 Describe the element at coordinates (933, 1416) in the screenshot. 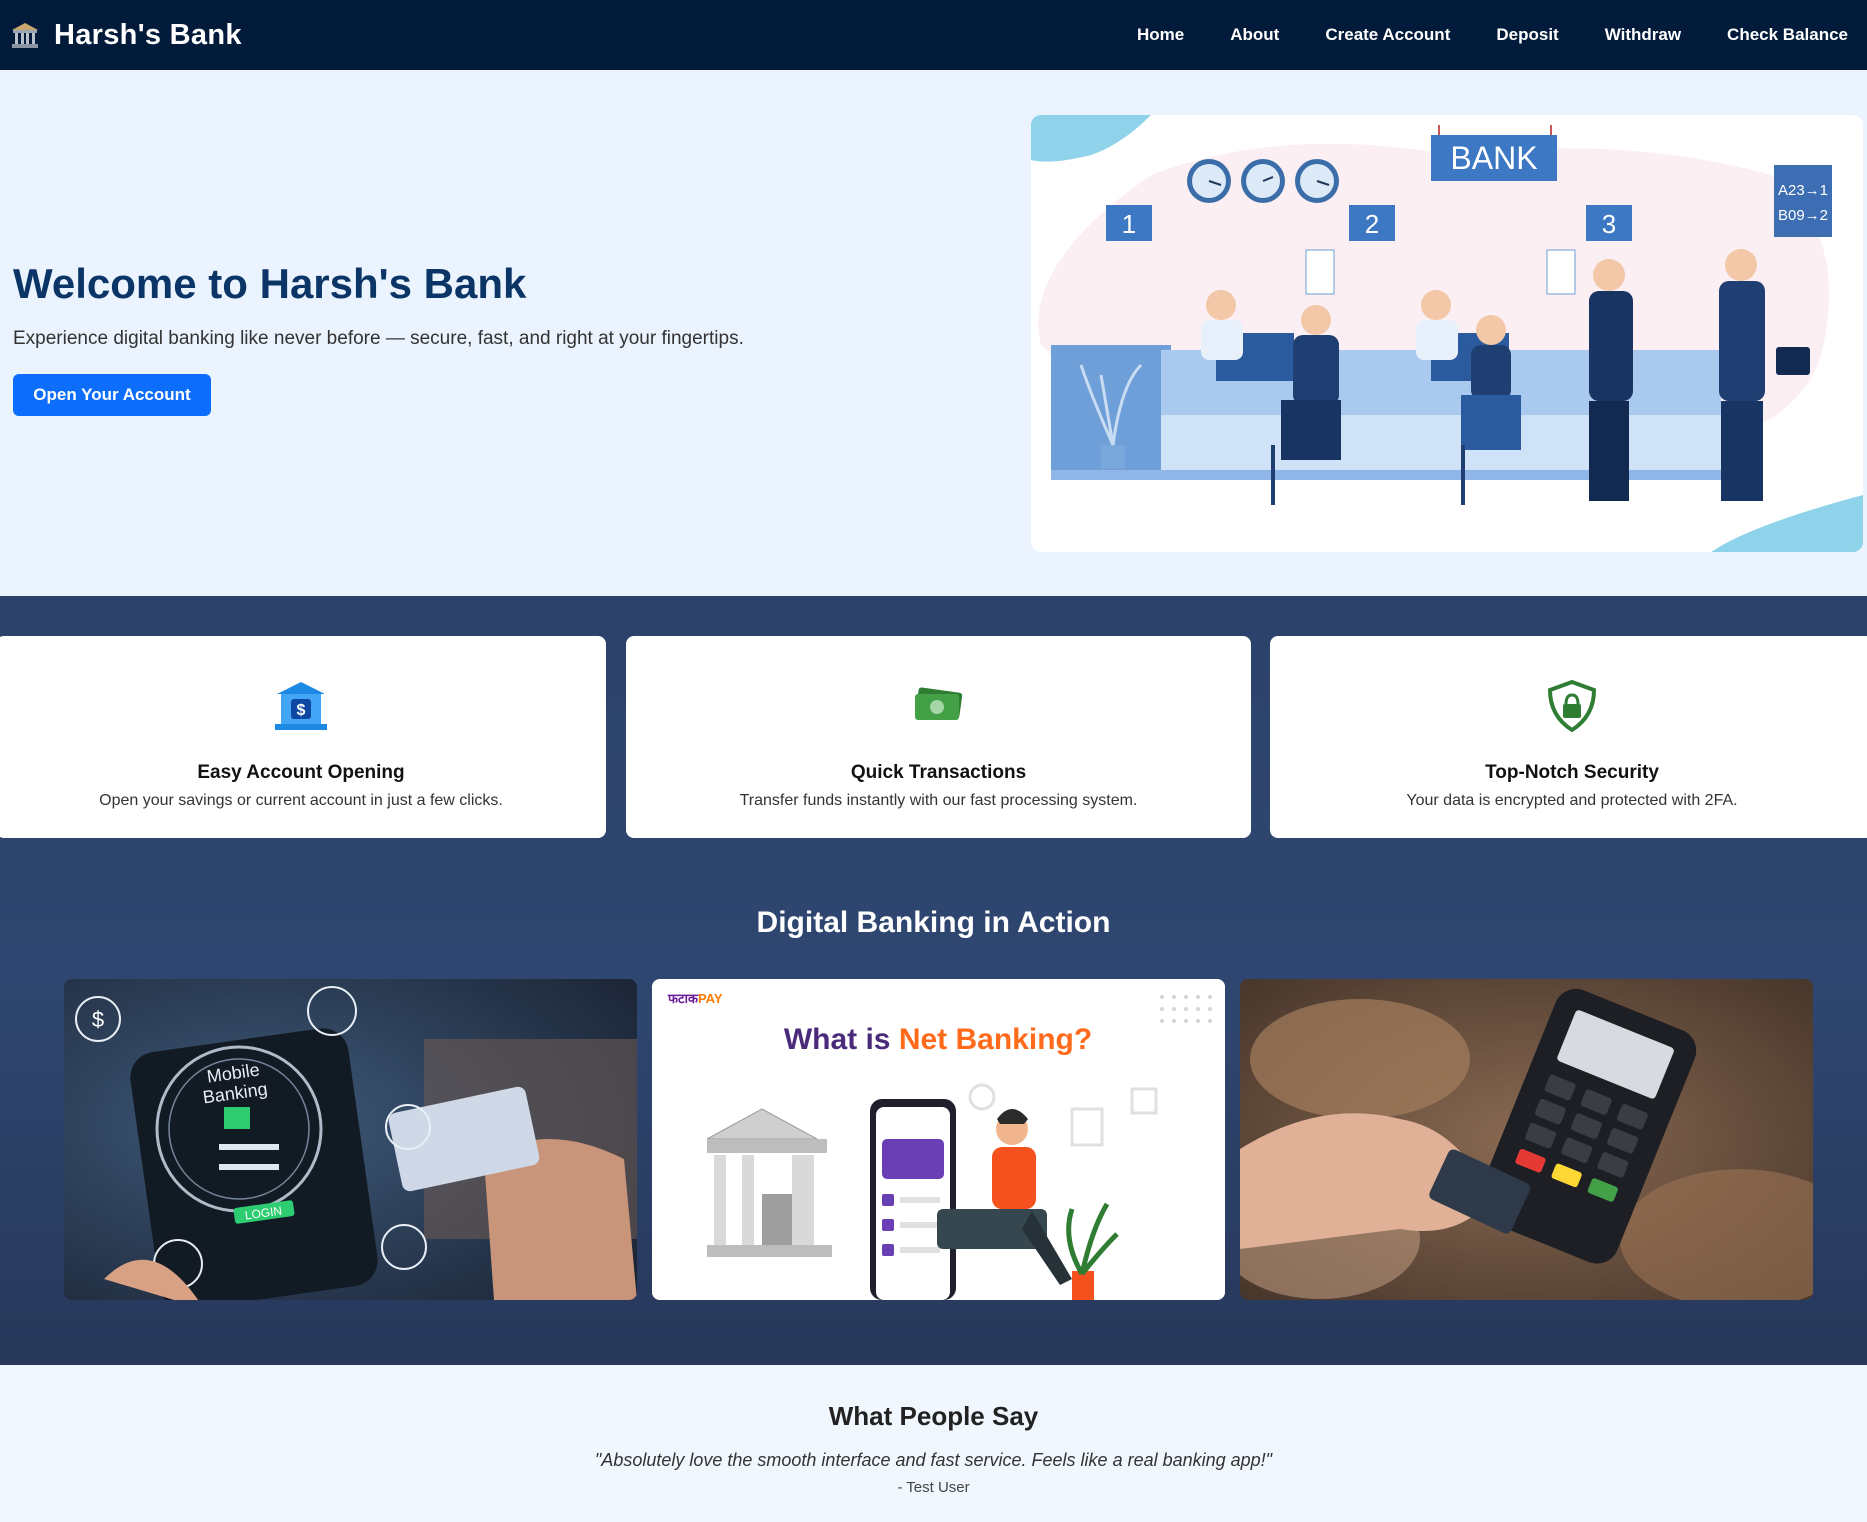

I see `testimonials-title: What People Say` at that location.